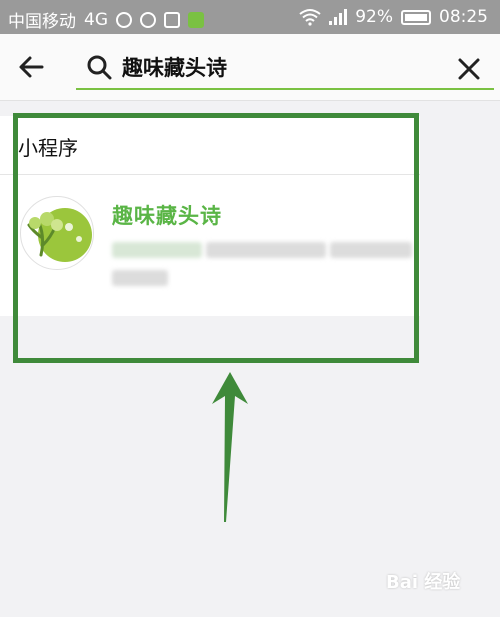 The image size is (500, 617). What do you see at coordinates (463, 17) in the screenshot?
I see `clock: 08:25` at bounding box center [463, 17].